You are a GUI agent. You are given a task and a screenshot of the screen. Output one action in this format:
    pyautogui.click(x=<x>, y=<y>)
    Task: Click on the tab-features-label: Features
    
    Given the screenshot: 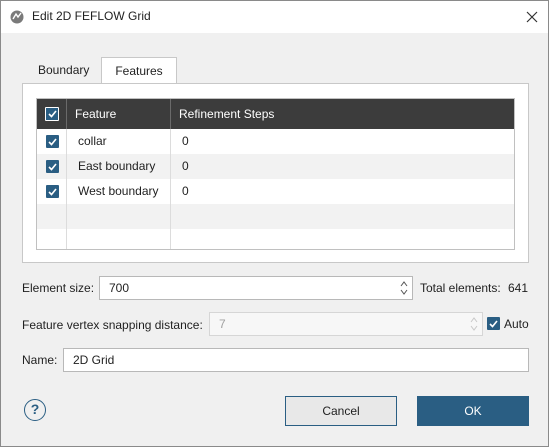 What is the action you would take?
    pyautogui.click(x=139, y=71)
    